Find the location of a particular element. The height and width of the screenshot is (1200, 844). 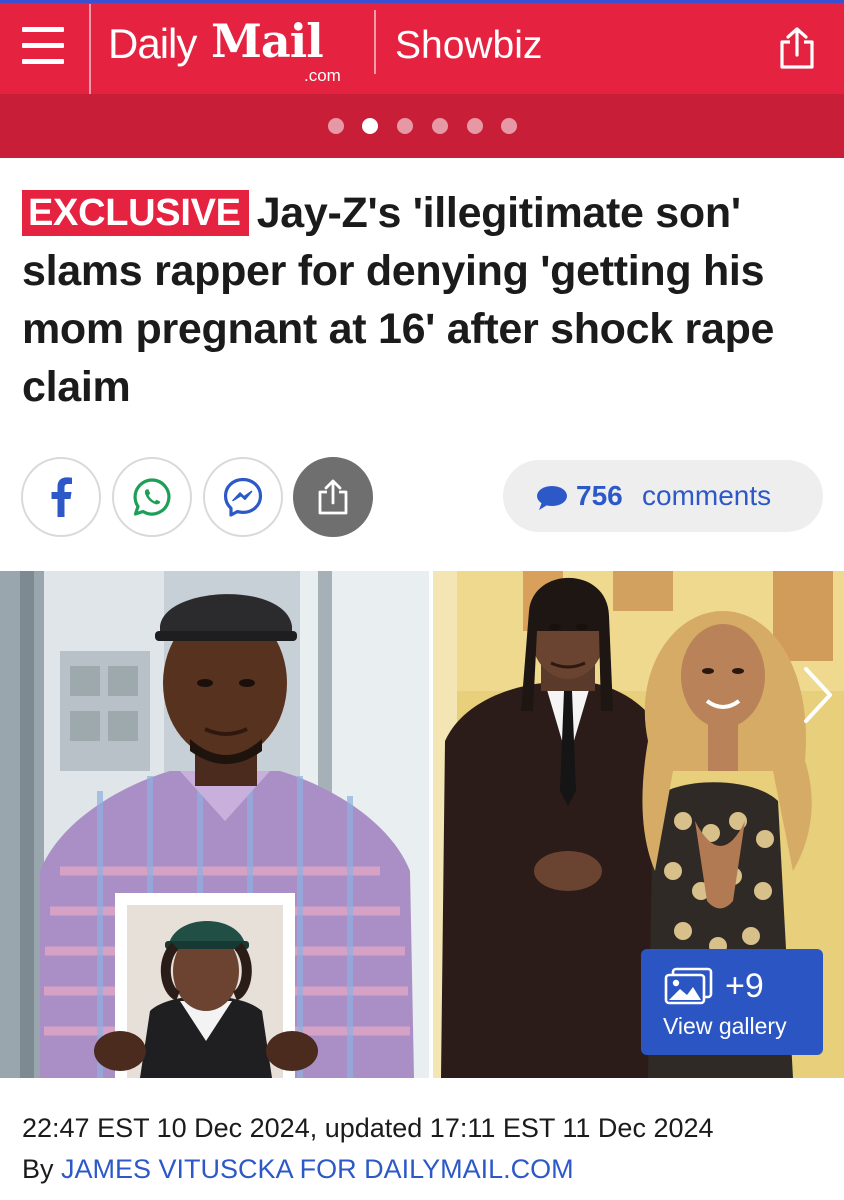

daily-mail-logo: Daily Mail .com is located at coordinates (233, 50).